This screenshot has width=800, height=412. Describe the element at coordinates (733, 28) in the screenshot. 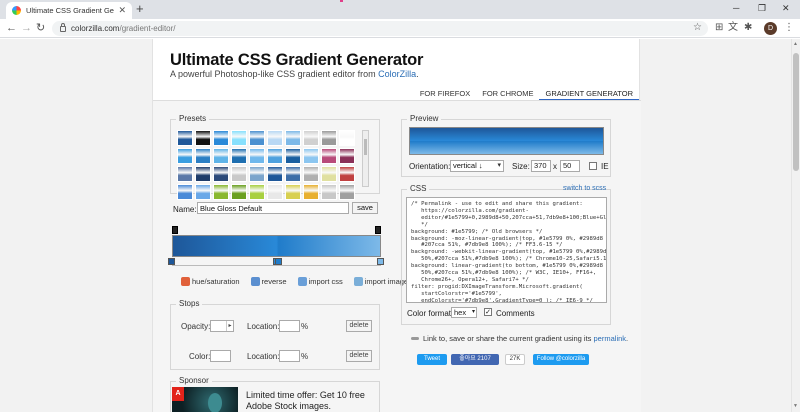

I see `translate-icon: 文` at that location.